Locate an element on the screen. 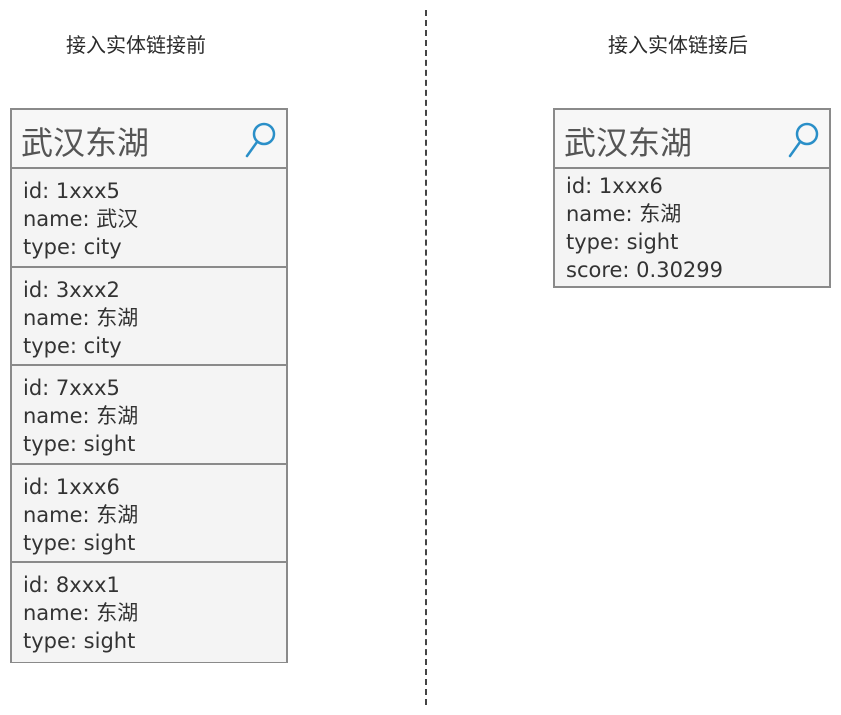 Image resolution: width=841 pixels, height=715 pixels. result-id: id: 8xxx1 is located at coordinates (71, 585).